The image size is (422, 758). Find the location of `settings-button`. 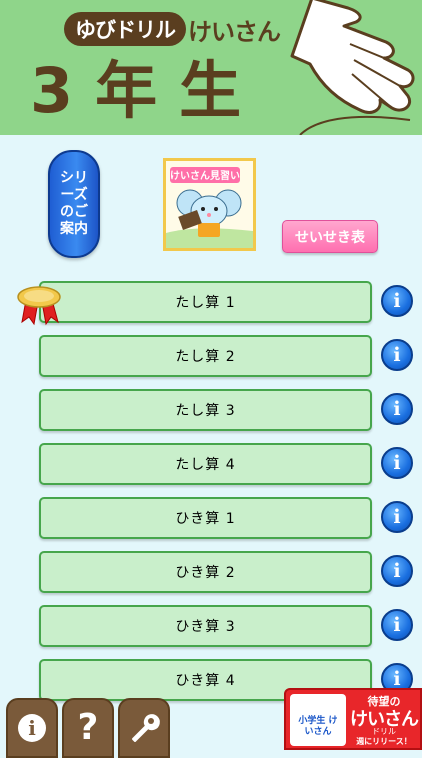

settings-button is located at coordinates (144, 728).